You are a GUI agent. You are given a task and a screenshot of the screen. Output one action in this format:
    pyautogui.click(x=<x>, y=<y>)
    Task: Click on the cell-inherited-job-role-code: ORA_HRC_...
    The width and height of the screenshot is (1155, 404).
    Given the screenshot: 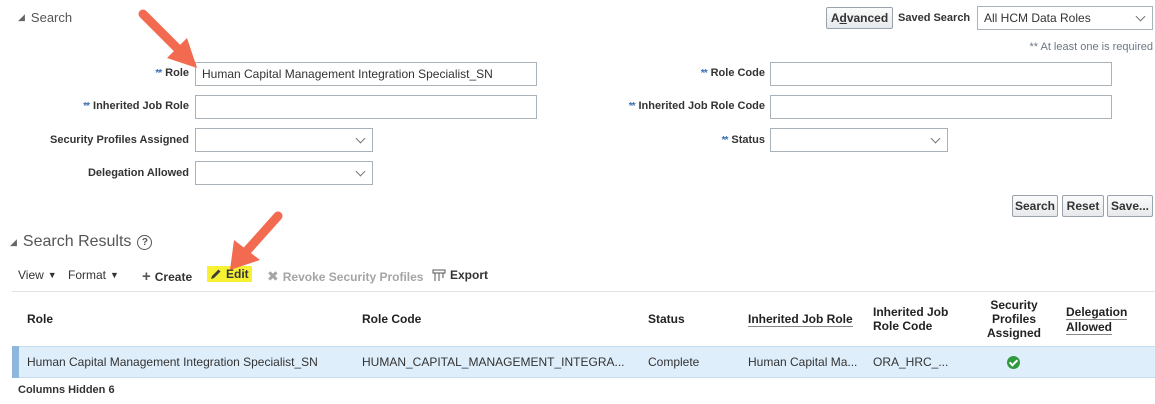 What is the action you would take?
    pyautogui.click(x=911, y=362)
    